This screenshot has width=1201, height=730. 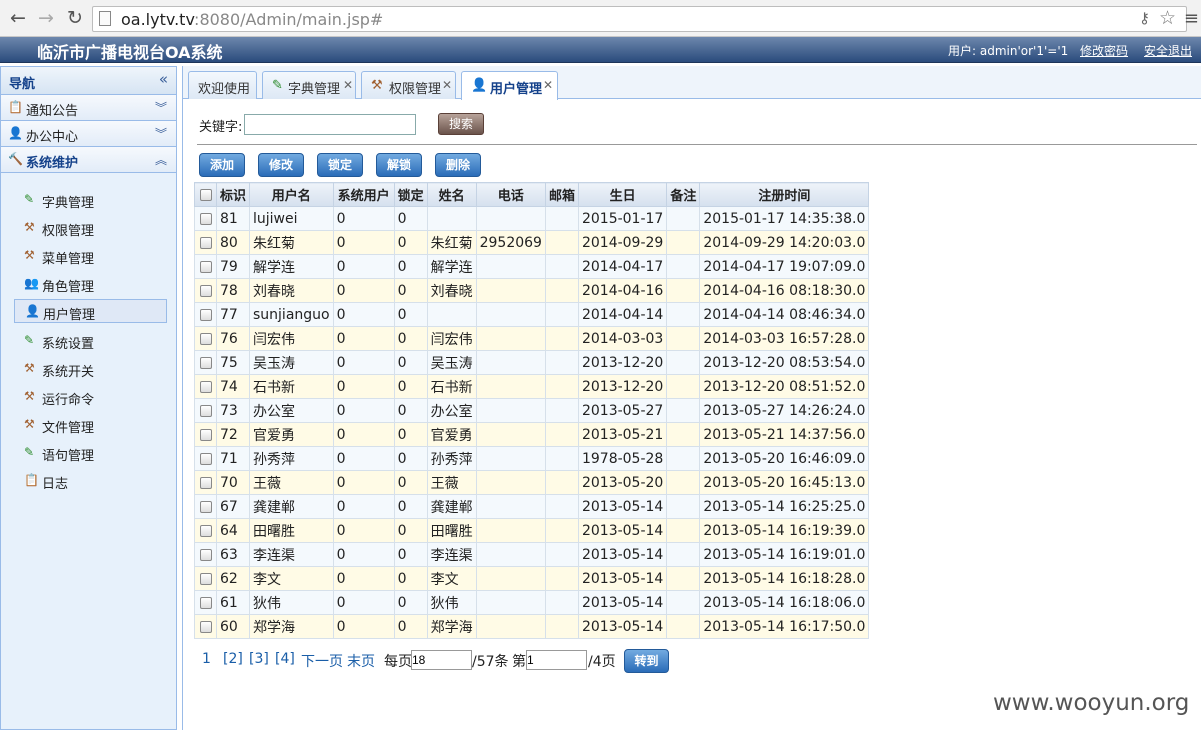 What do you see at coordinates (361, 661) in the screenshot?
I see `last-page-link: 末页` at bounding box center [361, 661].